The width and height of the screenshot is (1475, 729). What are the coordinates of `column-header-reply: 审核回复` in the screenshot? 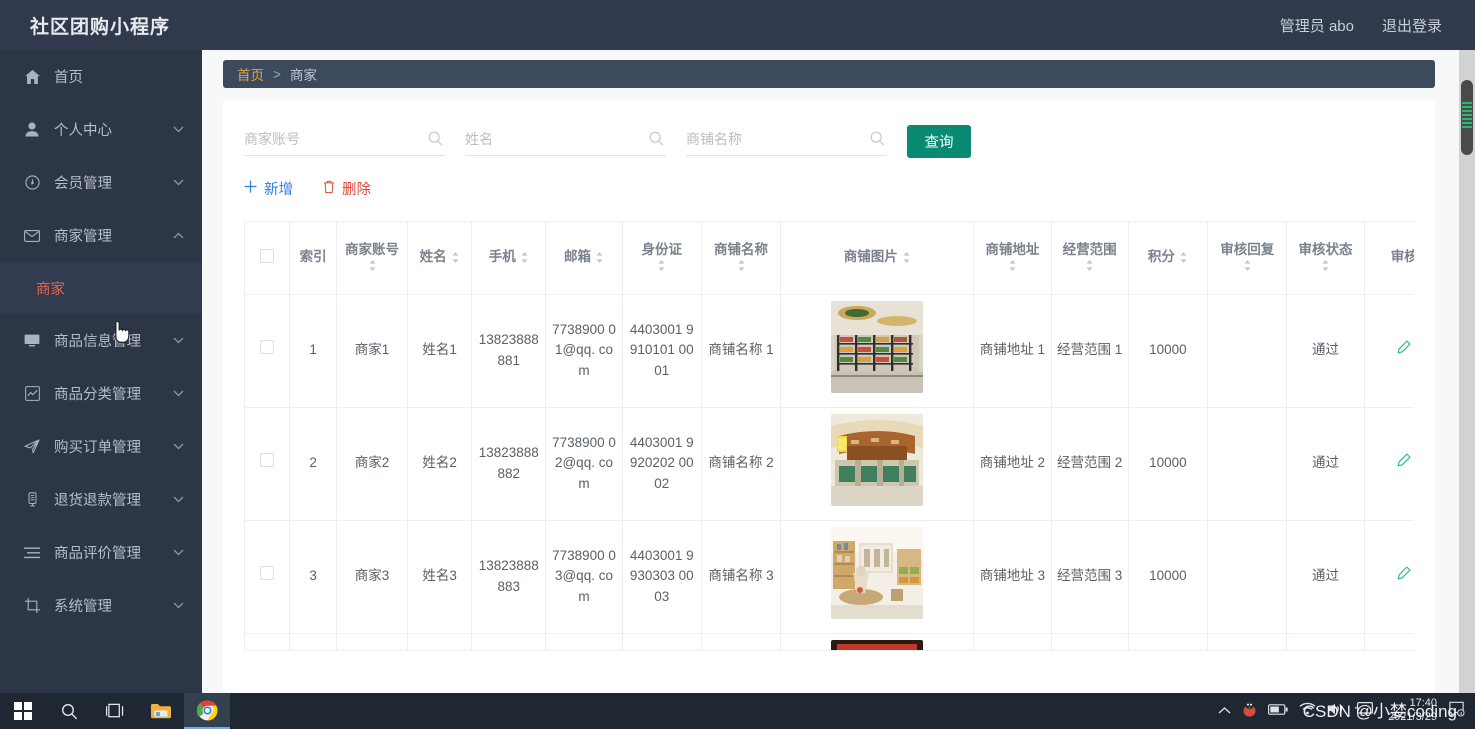 It's located at (1247, 258).